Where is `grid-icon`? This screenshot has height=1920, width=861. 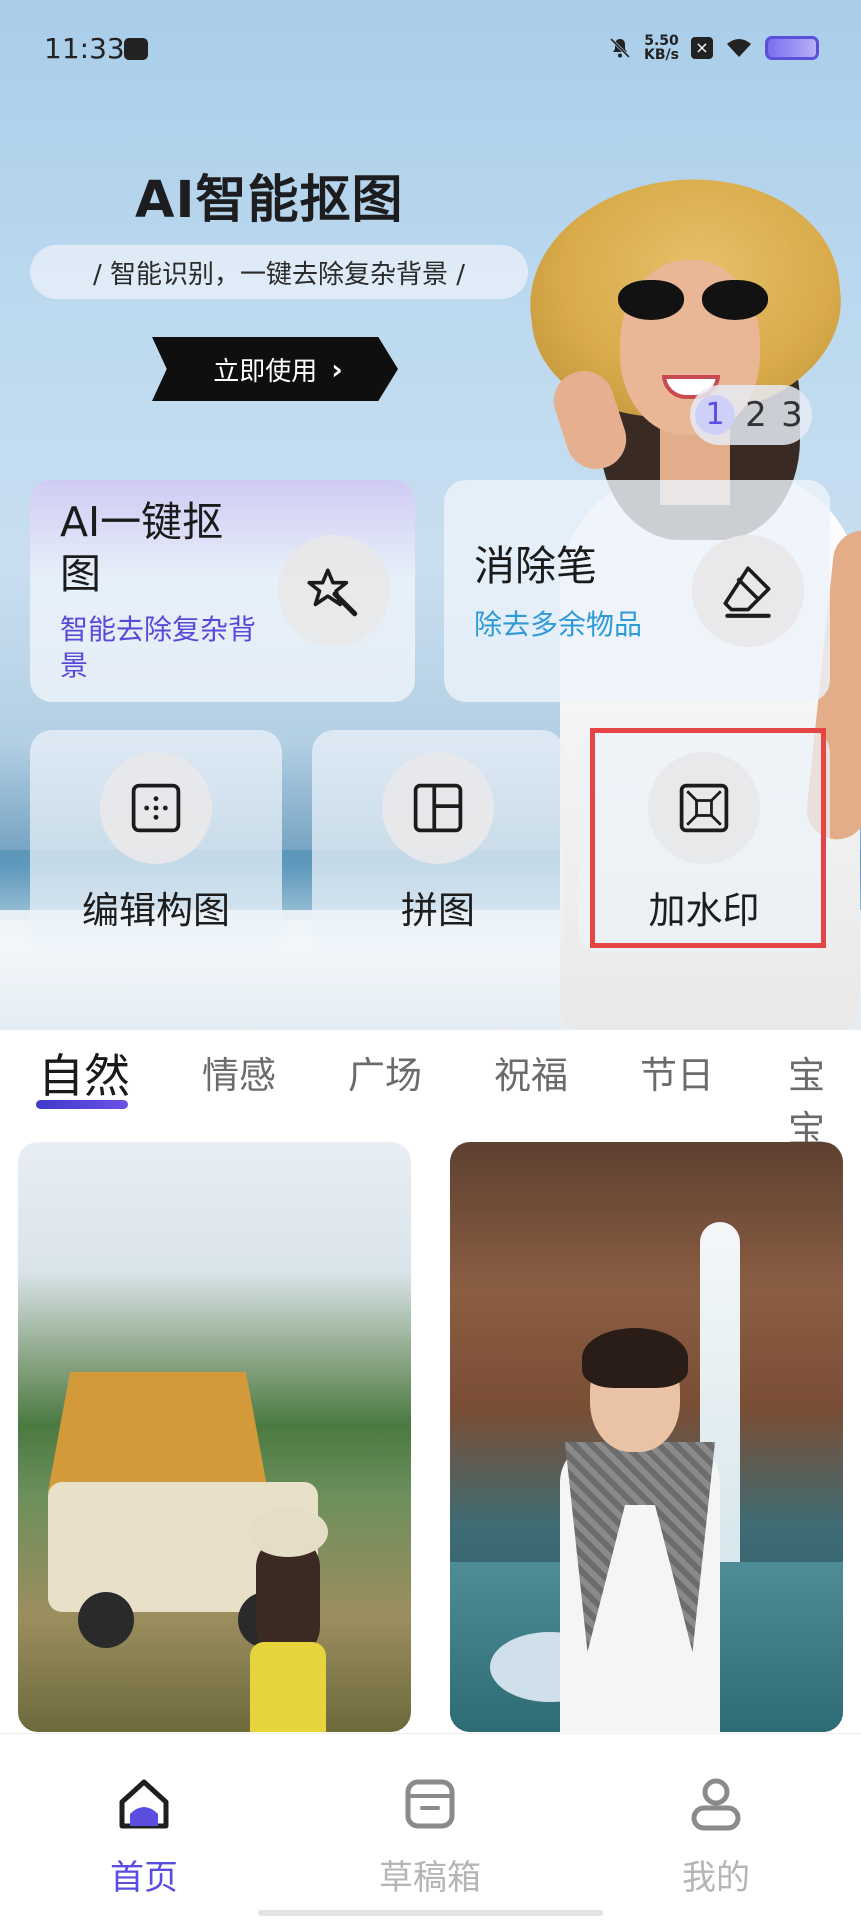
grid-icon is located at coordinates (156, 808).